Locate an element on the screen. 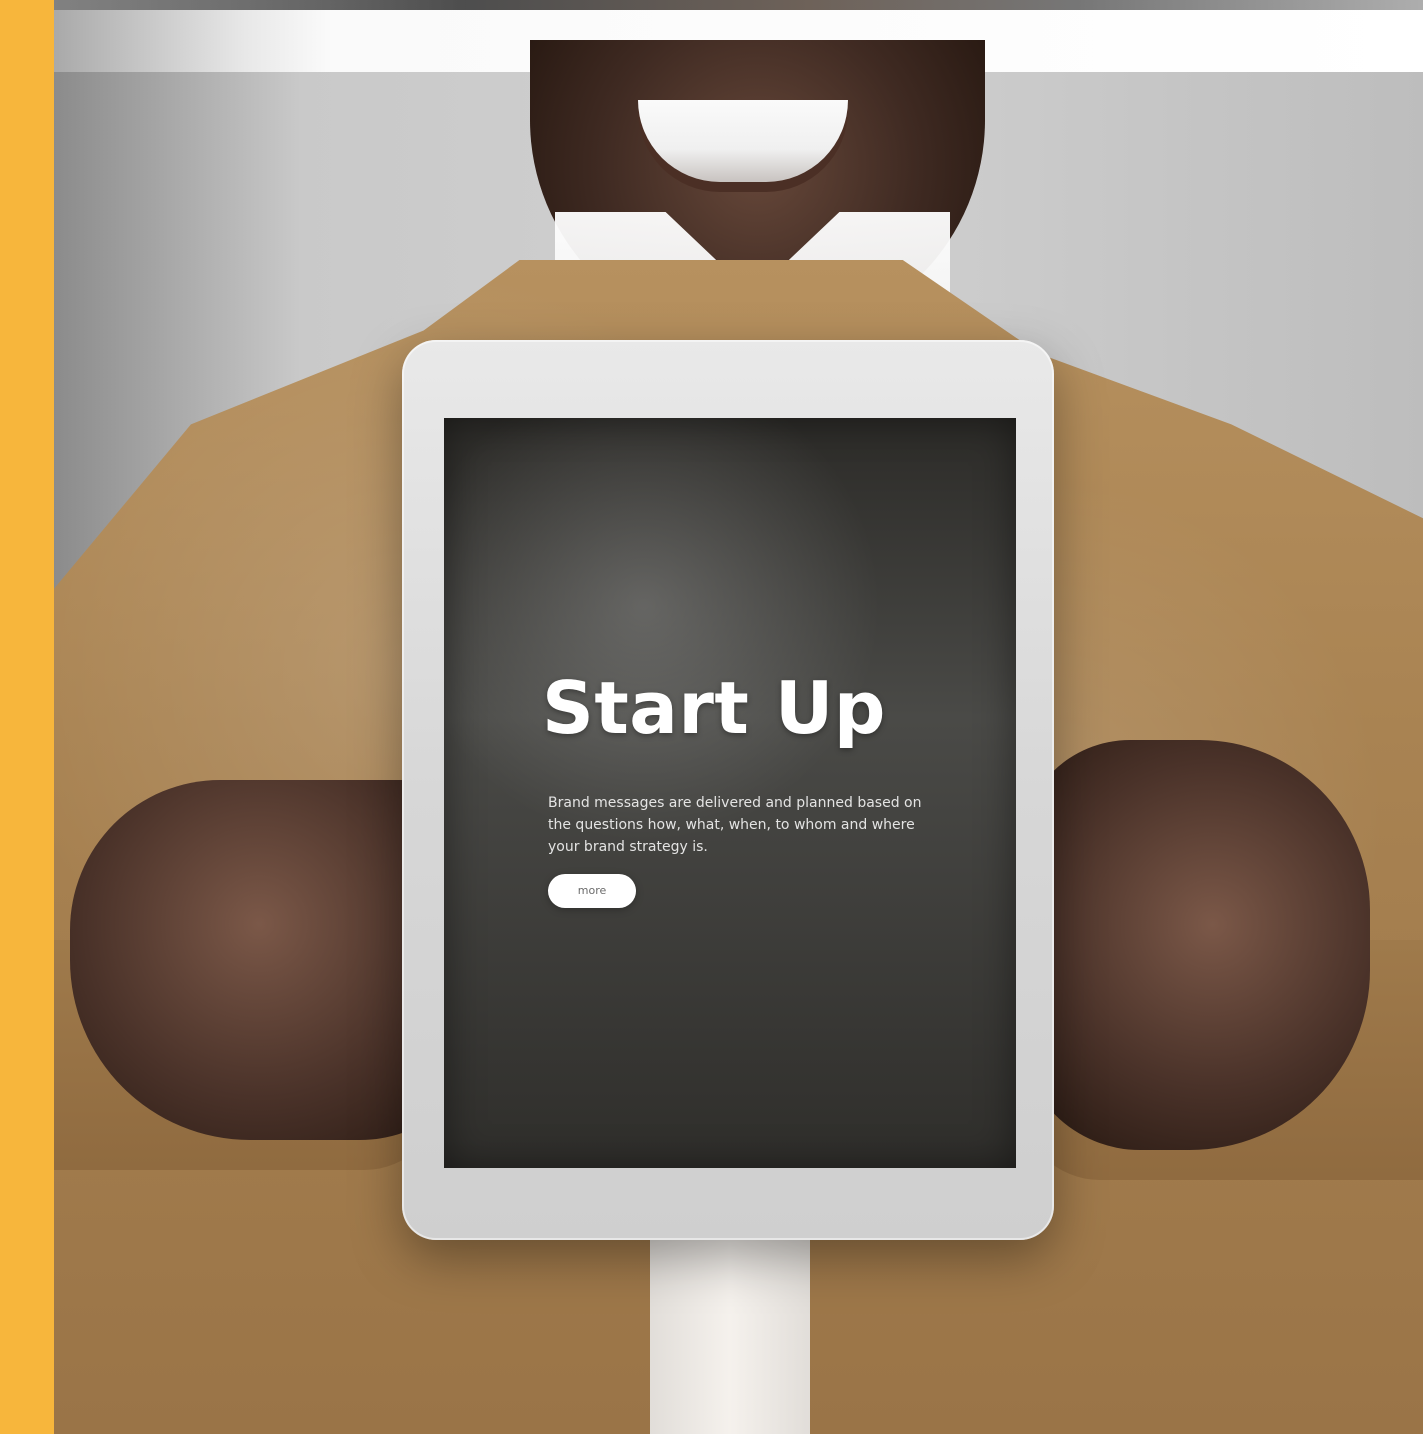 The width and height of the screenshot is (1423, 1434). top-edge is located at coordinates (738, 5).